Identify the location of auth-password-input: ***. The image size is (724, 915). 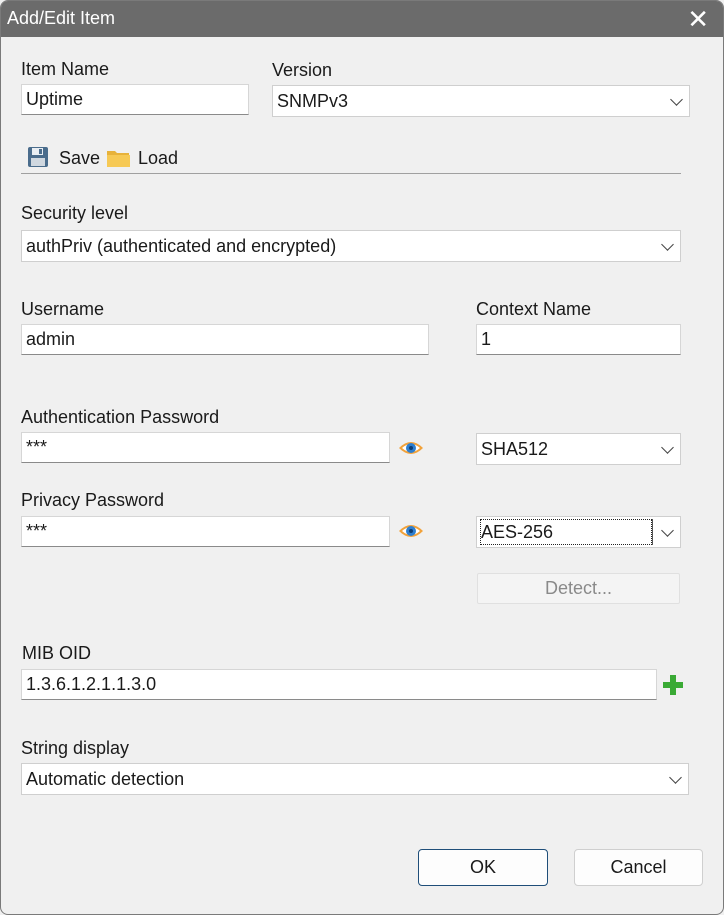
(205, 447).